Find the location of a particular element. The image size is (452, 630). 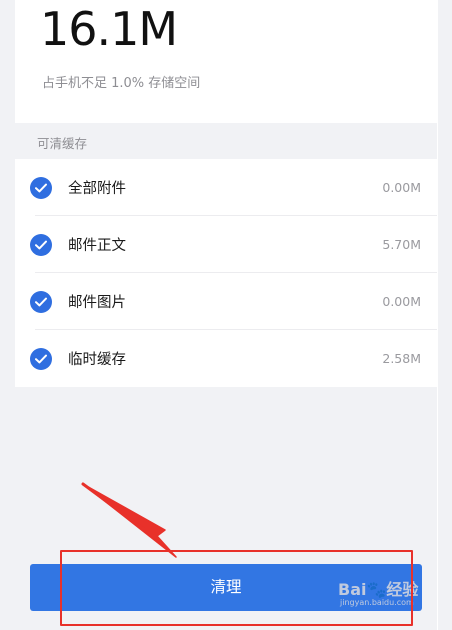

cache-item-label: 全部附件 is located at coordinates (97, 189).